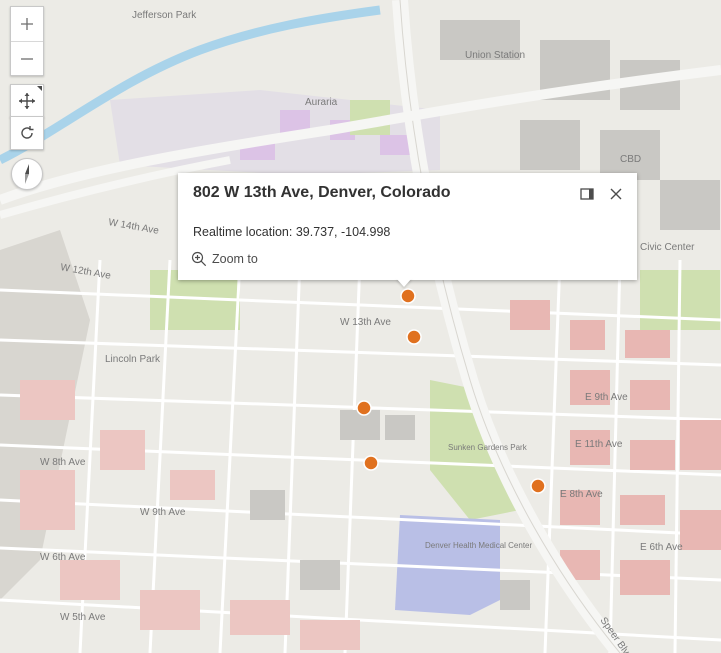 This screenshot has height=653, width=721. I want to click on close-icon, so click(616, 194).